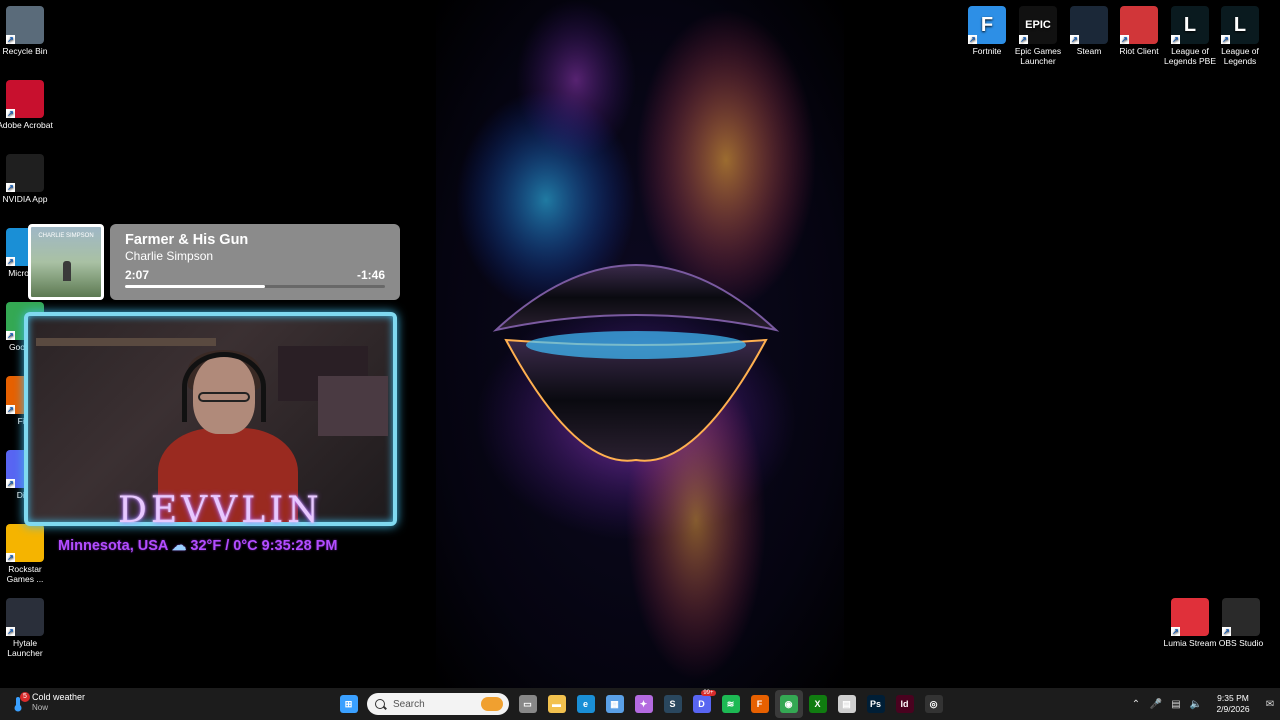  What do you see at coordinates (25, 543) in the screenshot?
I see `rockstar-icon: ↗` at bounding box center [25, 543].